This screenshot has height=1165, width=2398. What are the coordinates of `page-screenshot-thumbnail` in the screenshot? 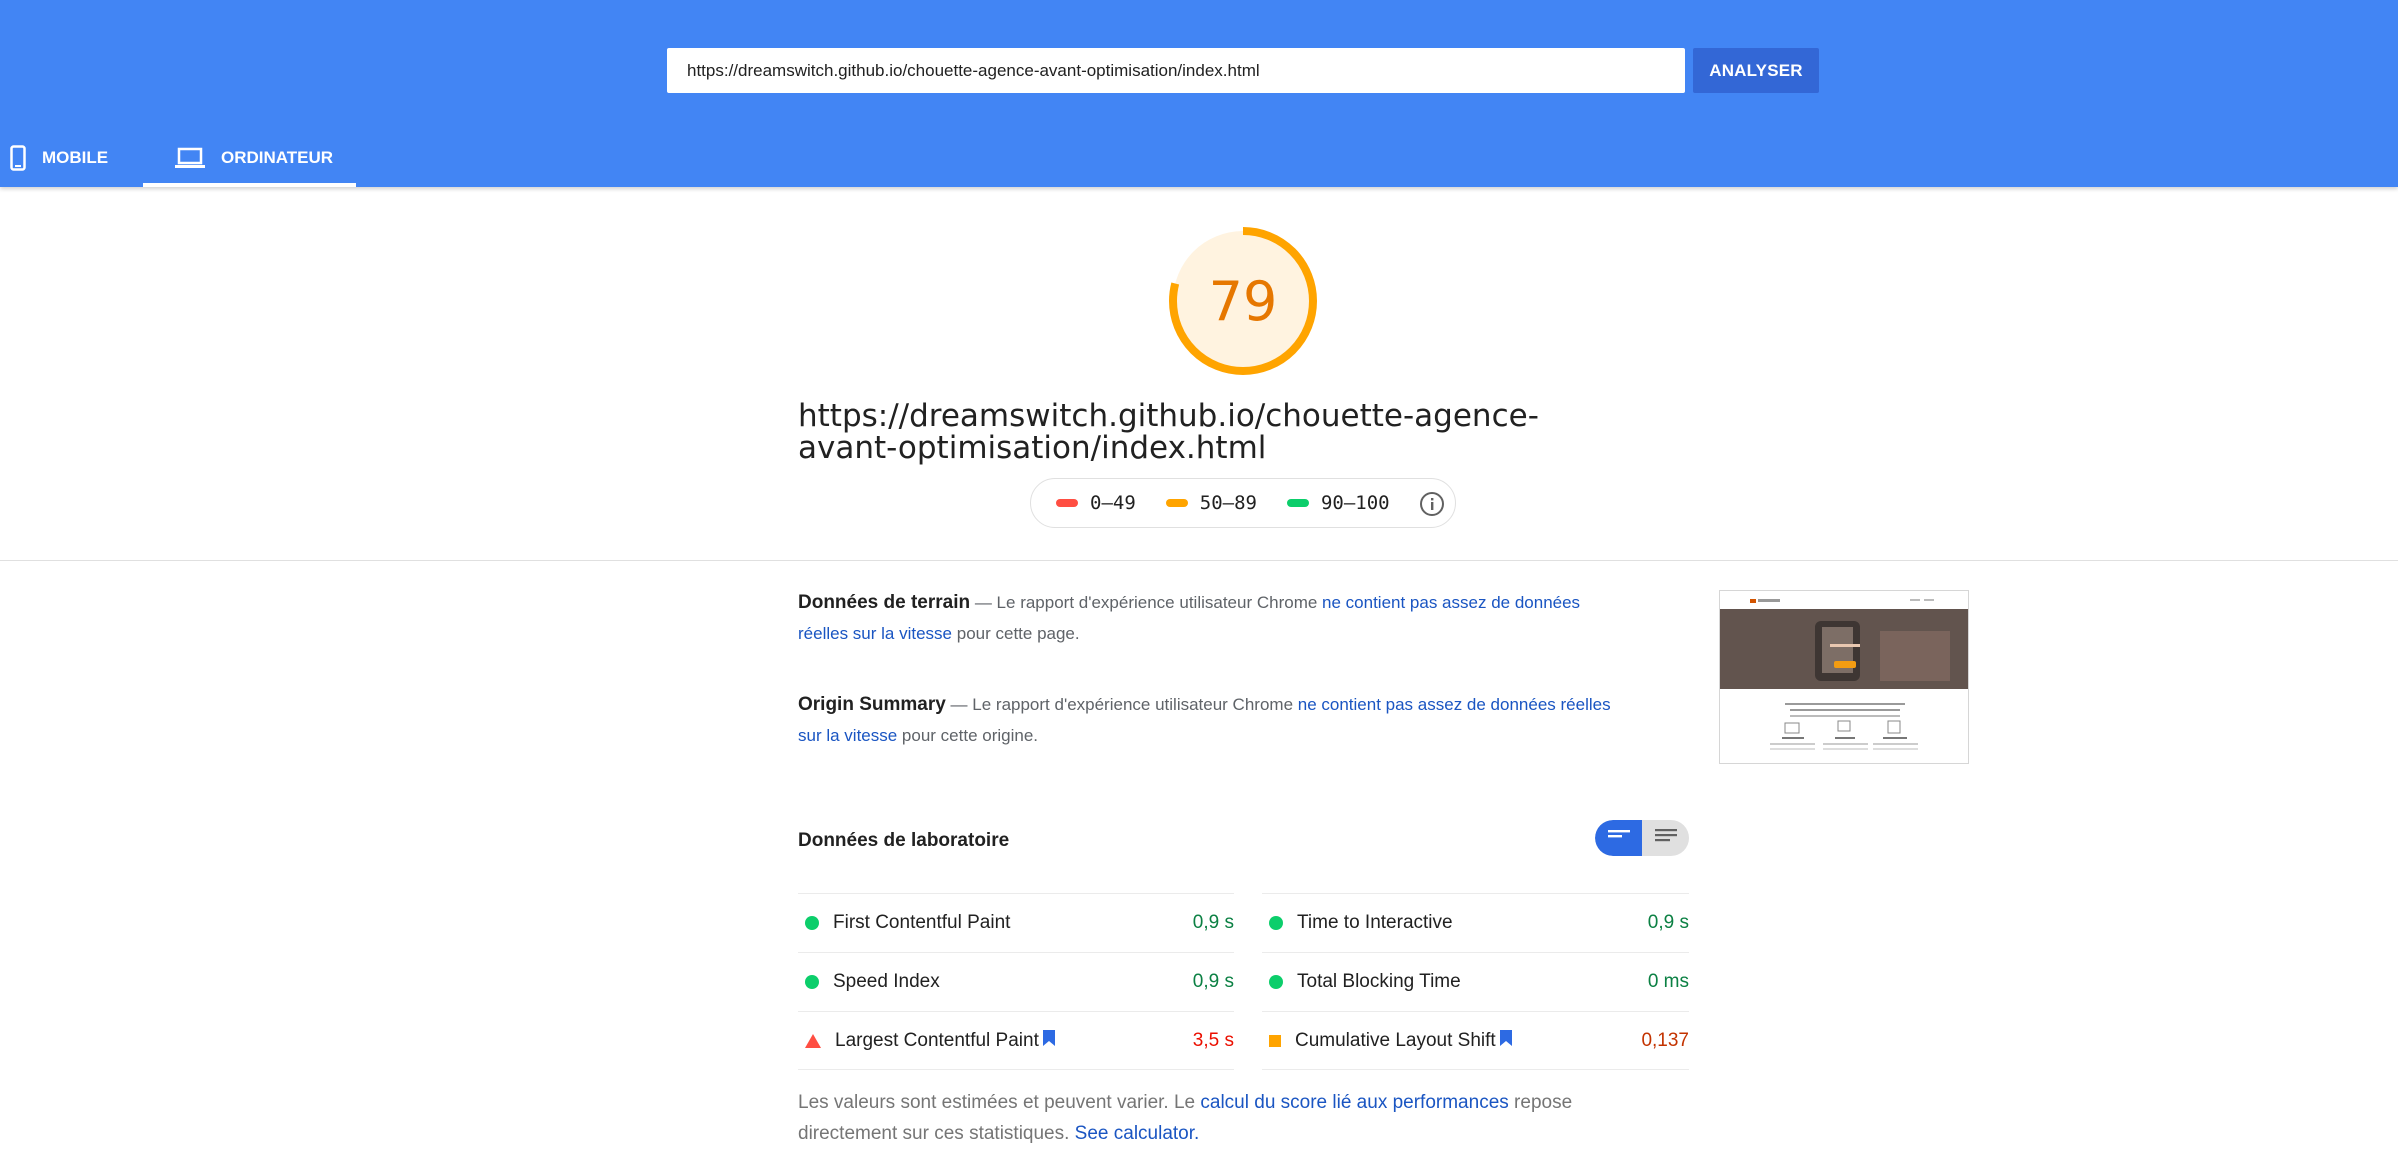 It's located at (1844, 677).